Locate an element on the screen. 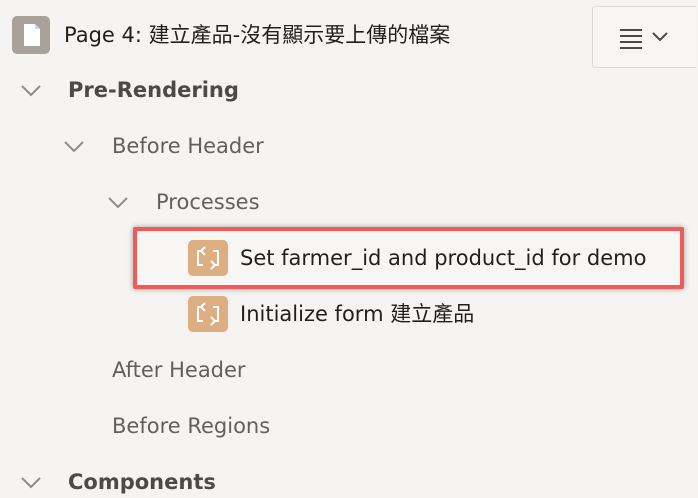  page-icon is located at coordinates (31, 35).